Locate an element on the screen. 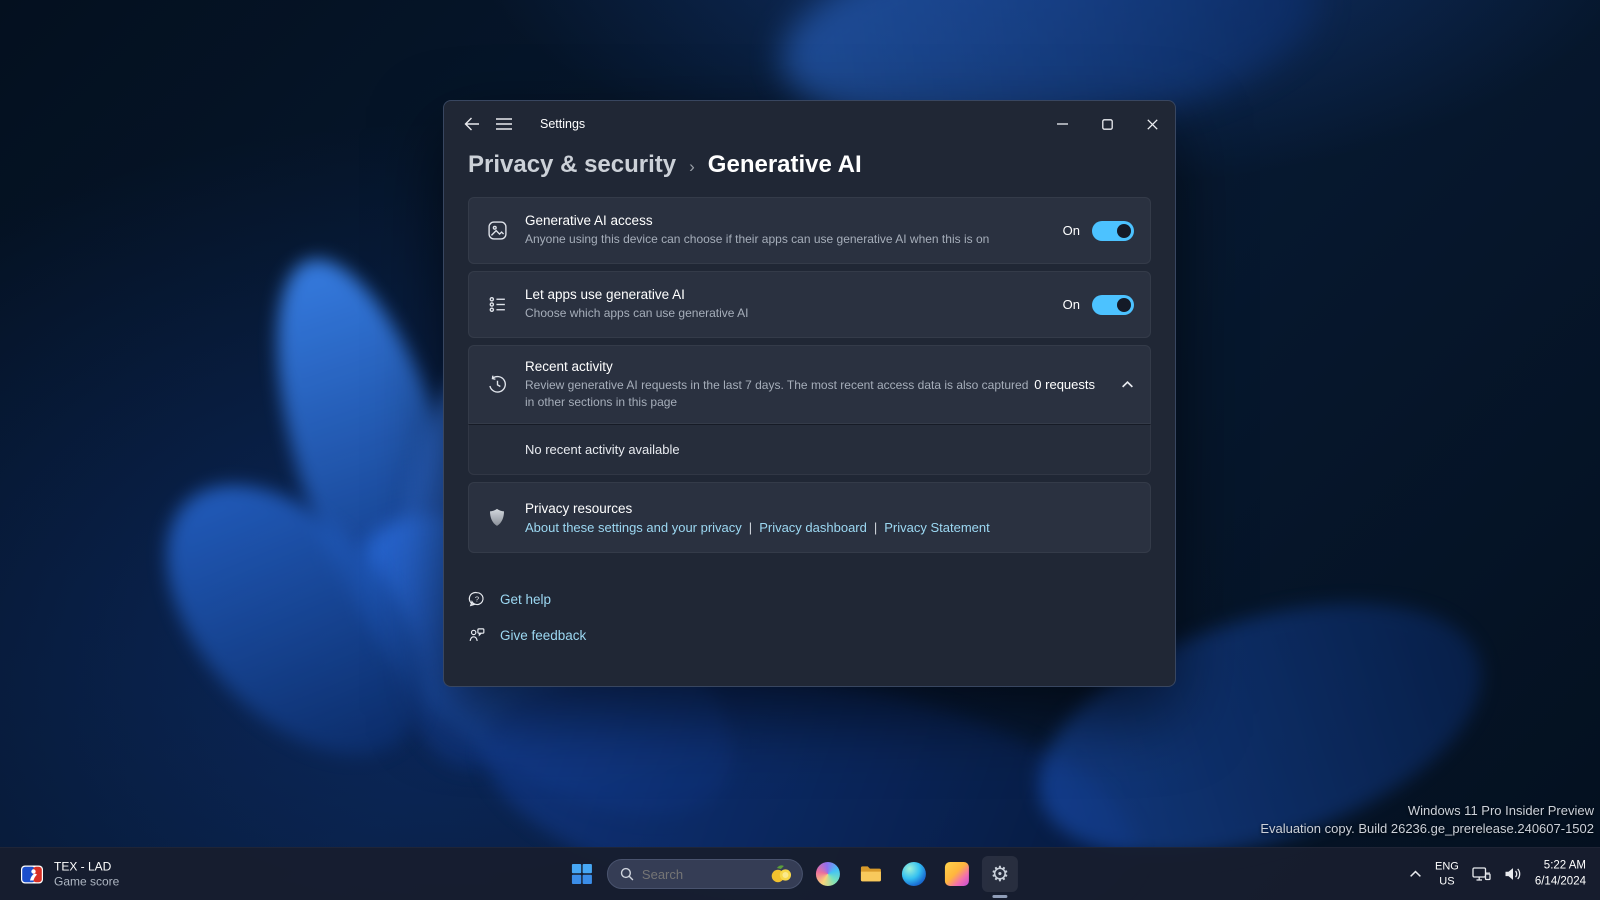 This screenshot has height=900, width=1600. setting-description: Choose which apps can use generative AI is located at coordinates (637, 313).